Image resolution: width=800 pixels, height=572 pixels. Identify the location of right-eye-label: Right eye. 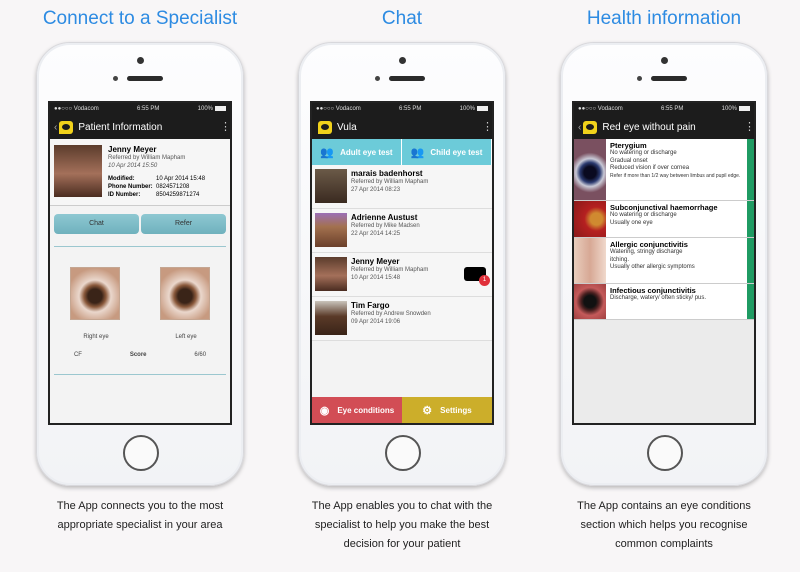
(96, 337).